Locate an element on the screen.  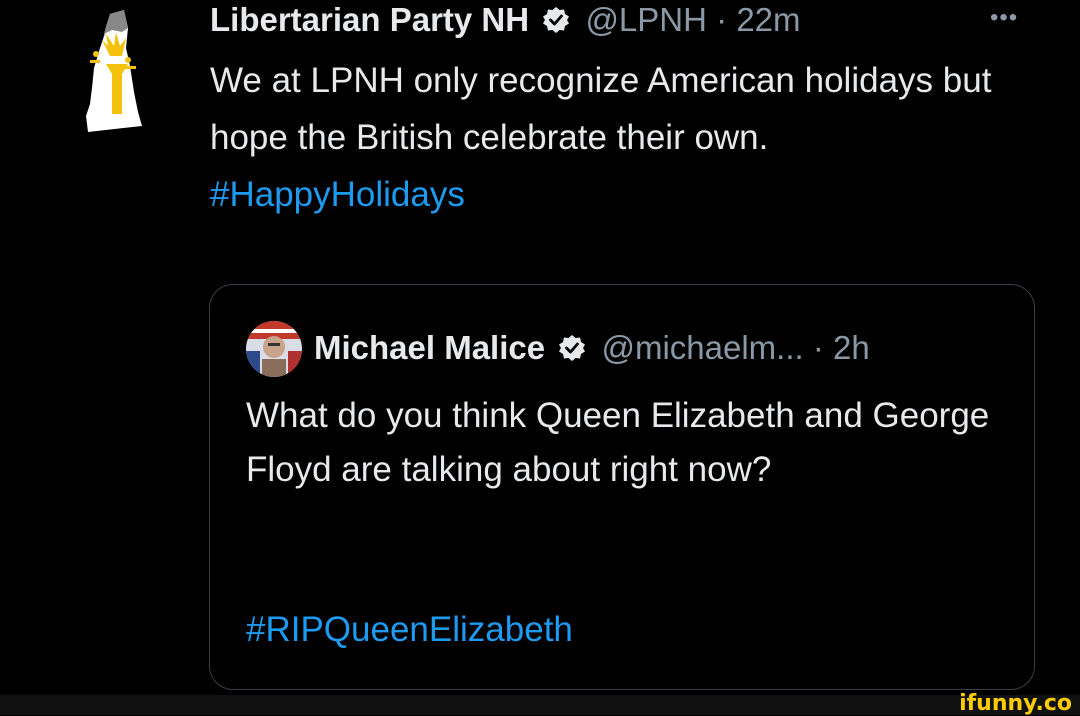
quote-header: Michael Malice @michaelm... · 2h is located at coordinates (592, 349).